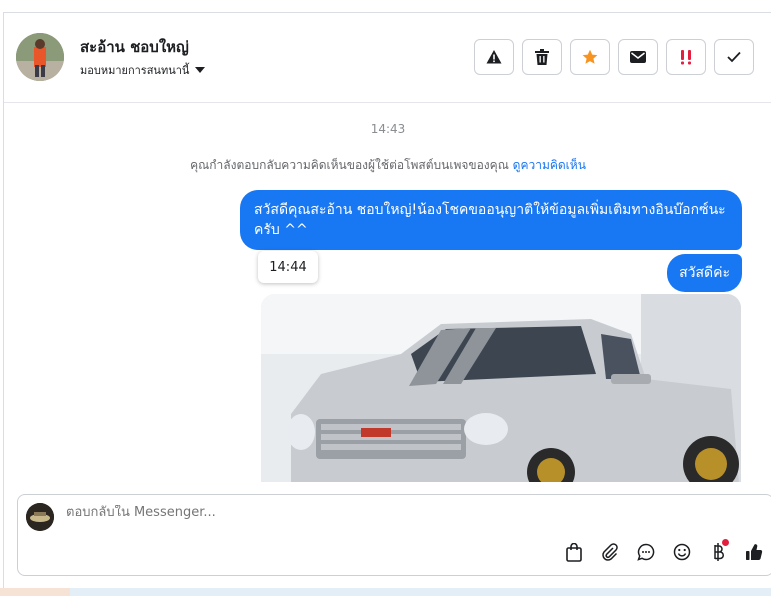 The image size is (771, 596). I want to click on contact-name: สะอ้าน ชอบใหญ่, so click(134, 47).